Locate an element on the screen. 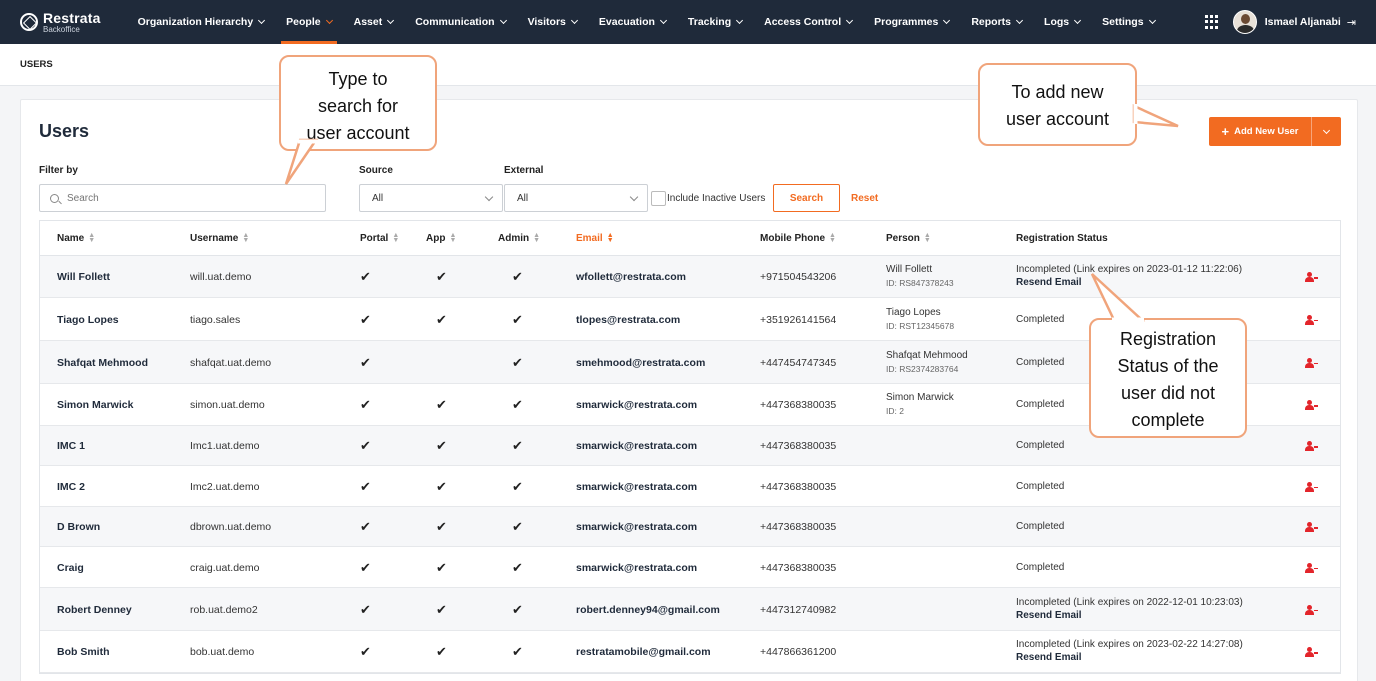  cell-username: shafqat.uat.demo is located at coordinates (231, 362).